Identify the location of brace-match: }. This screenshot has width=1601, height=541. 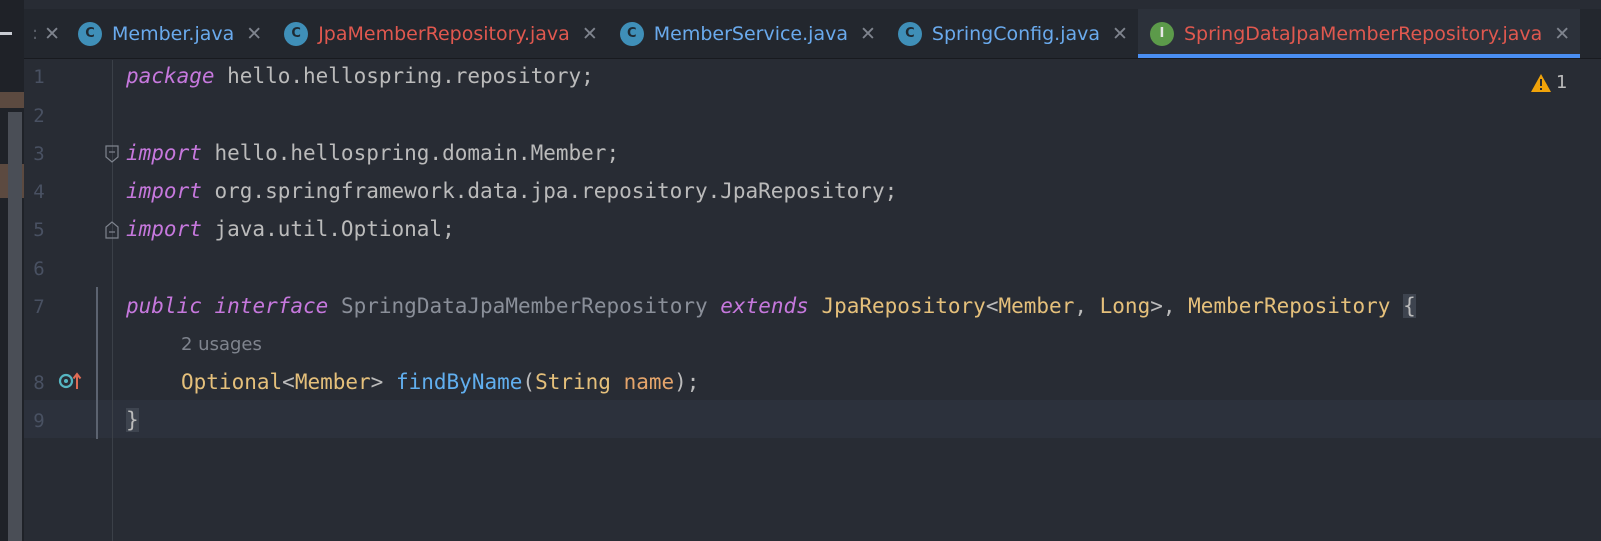
(132, 420).